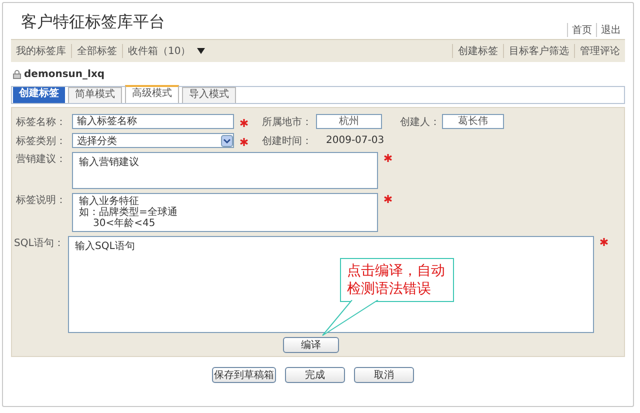  I want to click on field-label: 标签名称：, so click(41, 122).